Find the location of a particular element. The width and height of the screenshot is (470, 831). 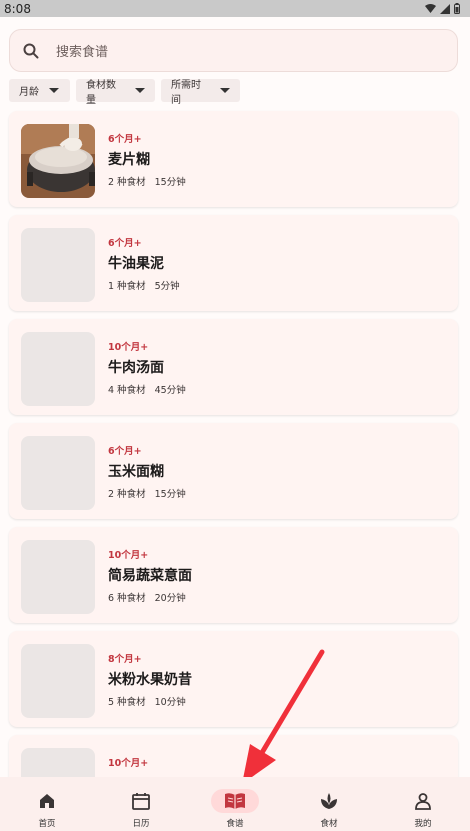

recipe-meta: 6 种食材 20分钟 is located at coordinates (147, 597).